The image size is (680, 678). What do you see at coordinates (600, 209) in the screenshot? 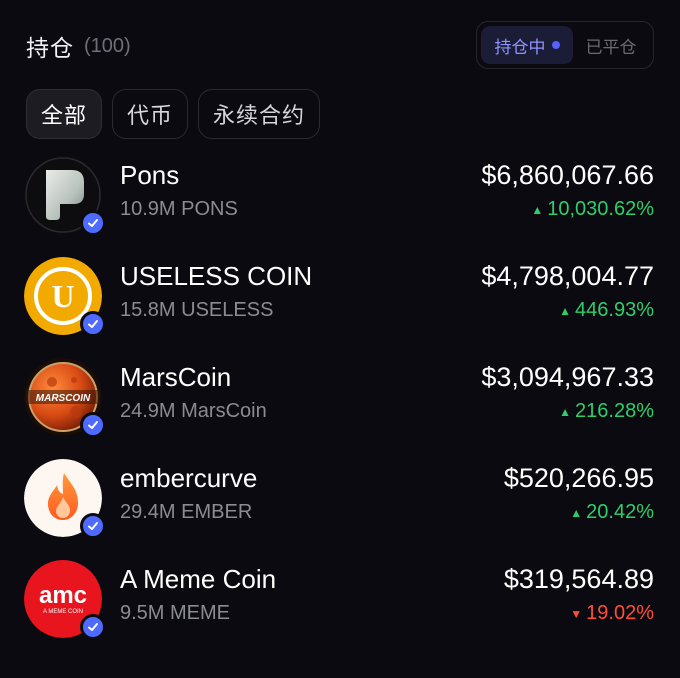
I see `price-change-value: 10,030.62%` at bounding box center [600, 209].